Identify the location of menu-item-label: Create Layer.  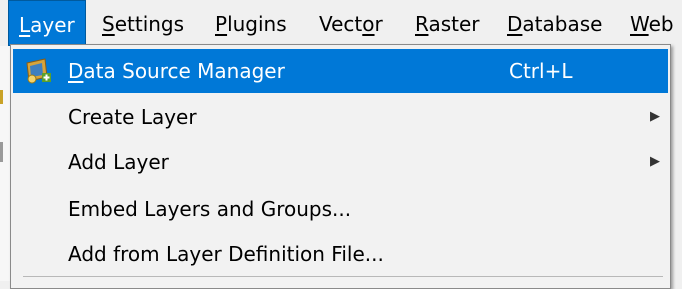
(132, 117).